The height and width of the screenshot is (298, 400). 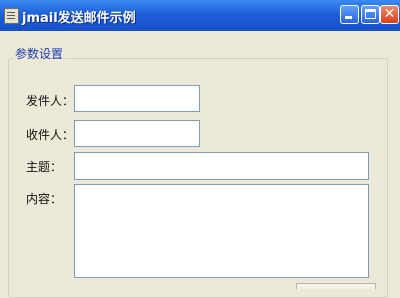 I want to click on maximize-icon, so click(x=370, y=14).